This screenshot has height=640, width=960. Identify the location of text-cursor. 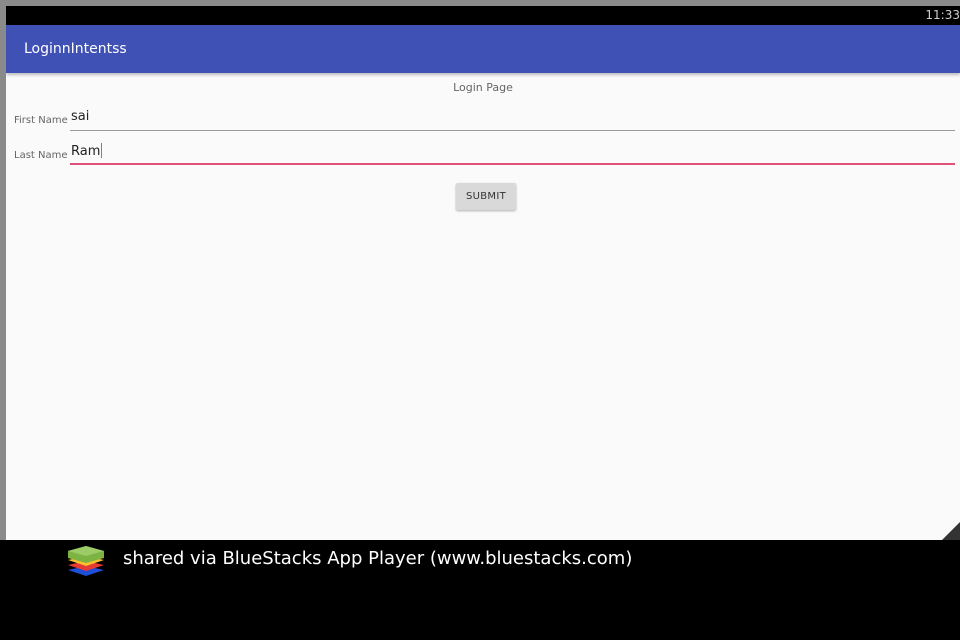
(102, 150).